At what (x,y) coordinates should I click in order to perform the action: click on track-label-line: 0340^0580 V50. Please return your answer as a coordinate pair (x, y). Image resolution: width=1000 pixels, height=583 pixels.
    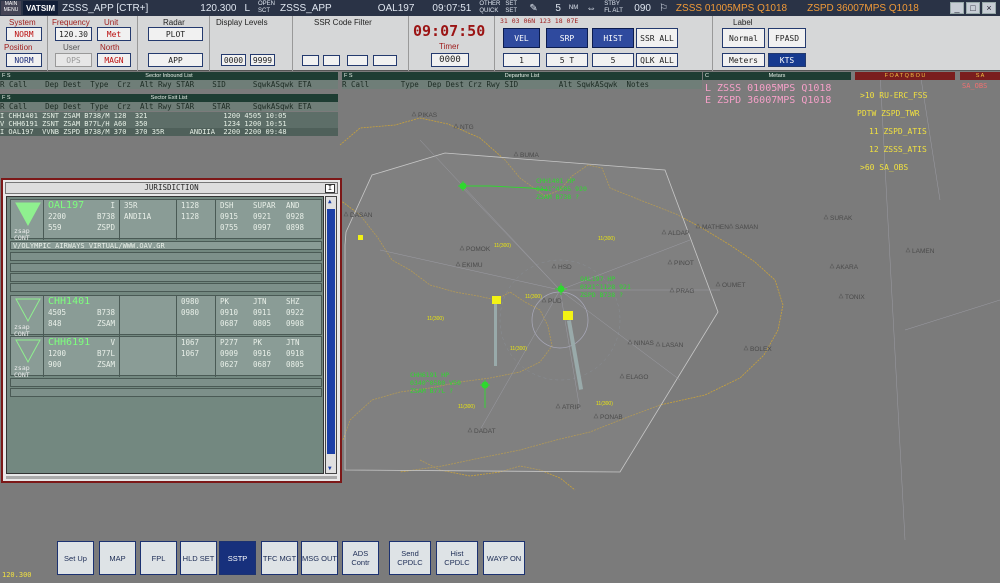
    Looking at the image, I should click on (435, 383).